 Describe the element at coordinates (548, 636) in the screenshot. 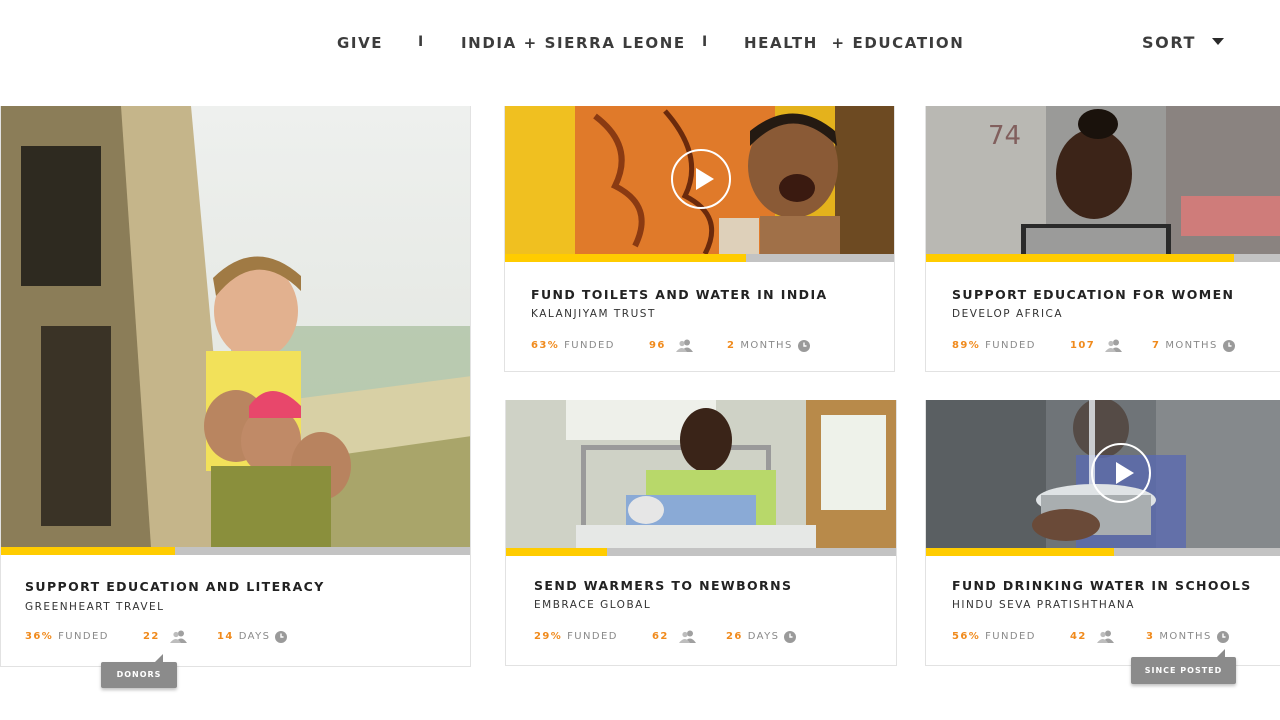

I see `funded-percent: 29%` at that location.